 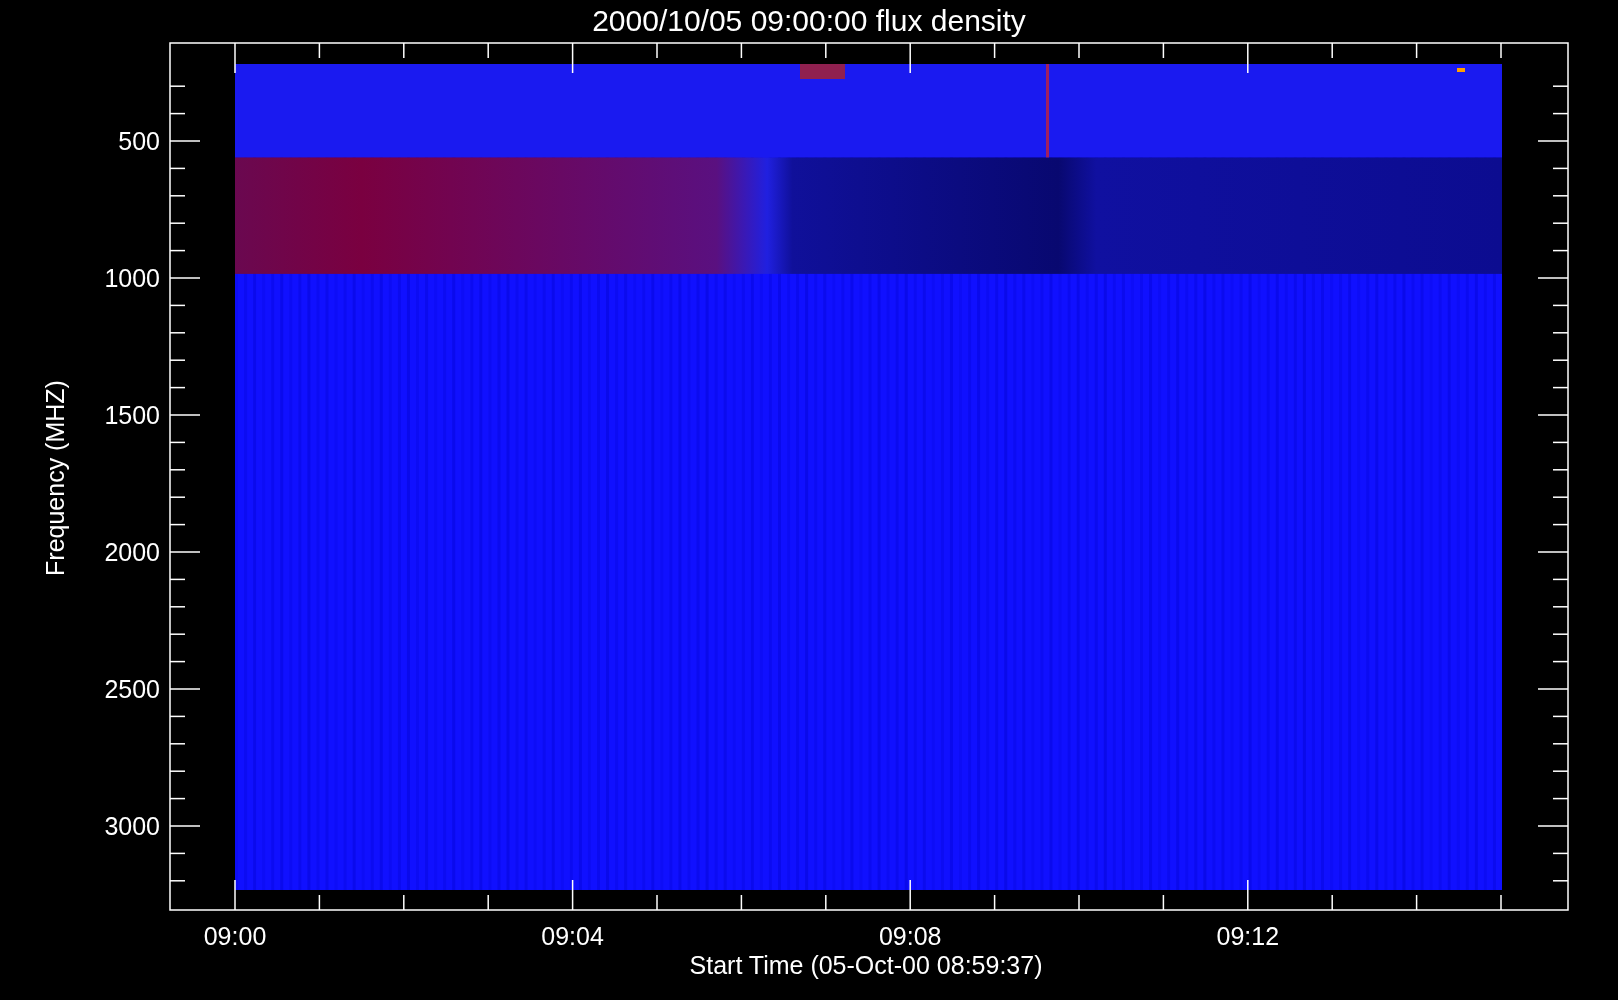 I want to click on y-tick-label: 500, so click(x=139, y=141).